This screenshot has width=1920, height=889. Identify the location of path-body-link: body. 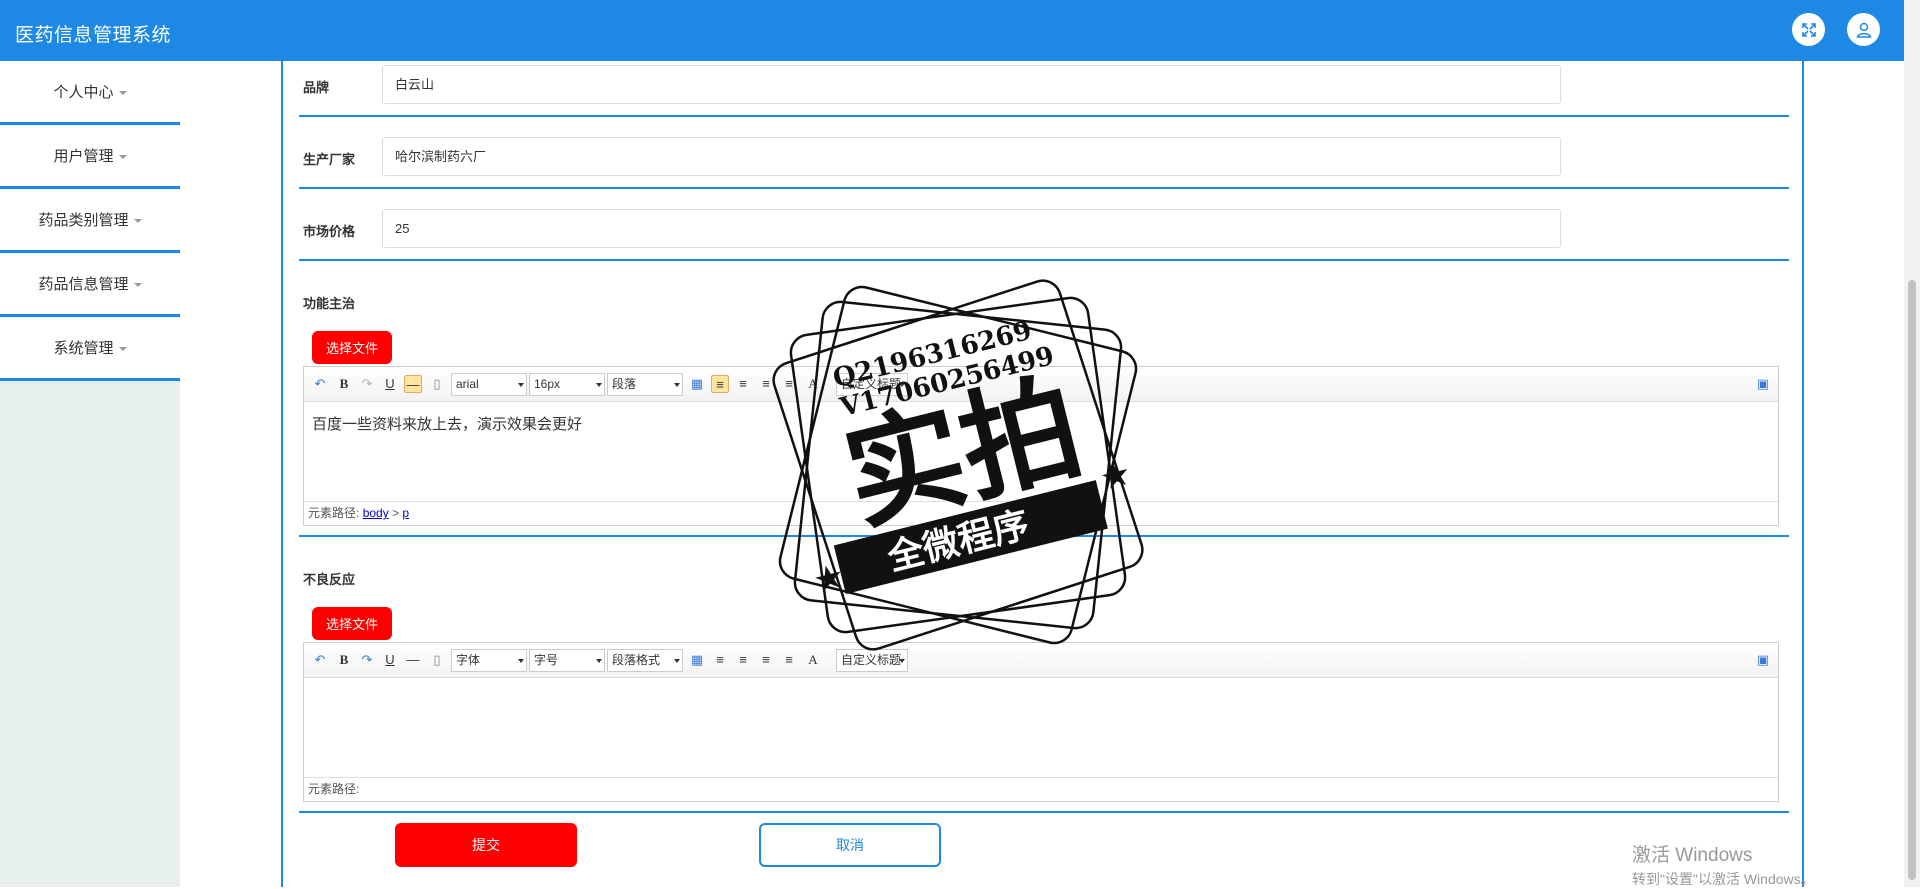
(376, 513).